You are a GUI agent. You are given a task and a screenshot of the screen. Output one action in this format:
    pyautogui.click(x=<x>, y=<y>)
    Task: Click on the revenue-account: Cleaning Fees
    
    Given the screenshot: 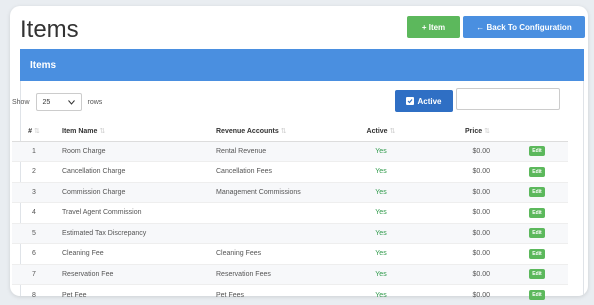 What is the action you would take?
    pyautogui.click(x=281, y=254)
    